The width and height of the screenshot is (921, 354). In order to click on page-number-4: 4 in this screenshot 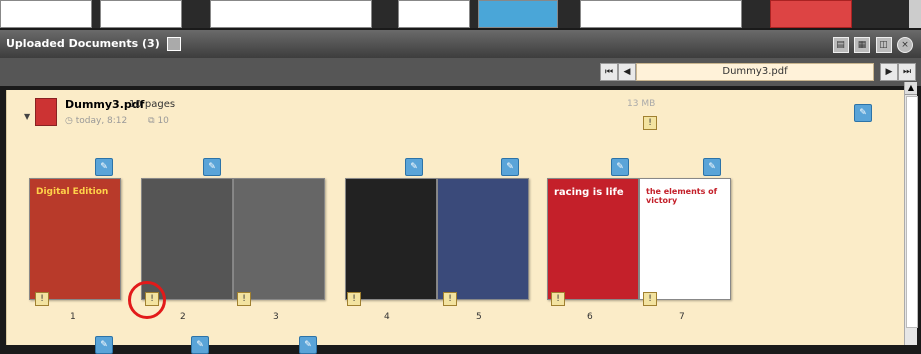, I will do `click(387, 317)`.